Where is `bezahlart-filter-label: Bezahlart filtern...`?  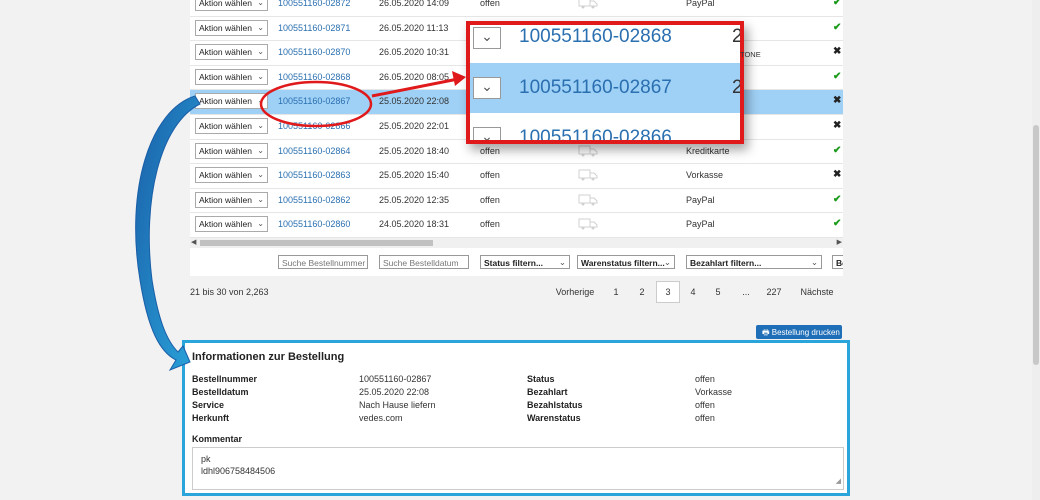 bezahlart-filter-label: Bezahlart filtern... is located at coordinates (726, 263).